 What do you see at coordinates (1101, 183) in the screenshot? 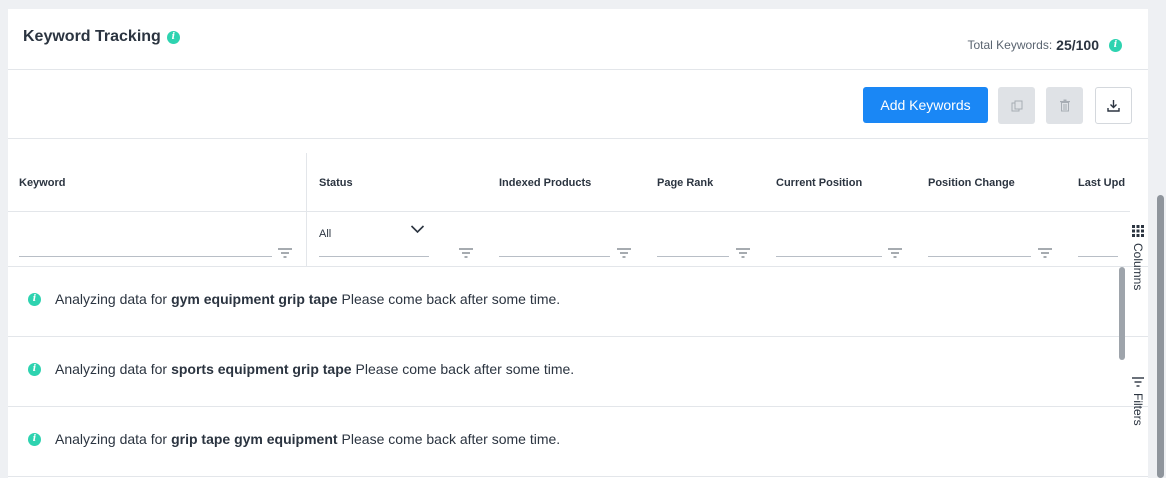
I see `column-header-last-updated: Last Upd` at bounding box center [1101, 183].